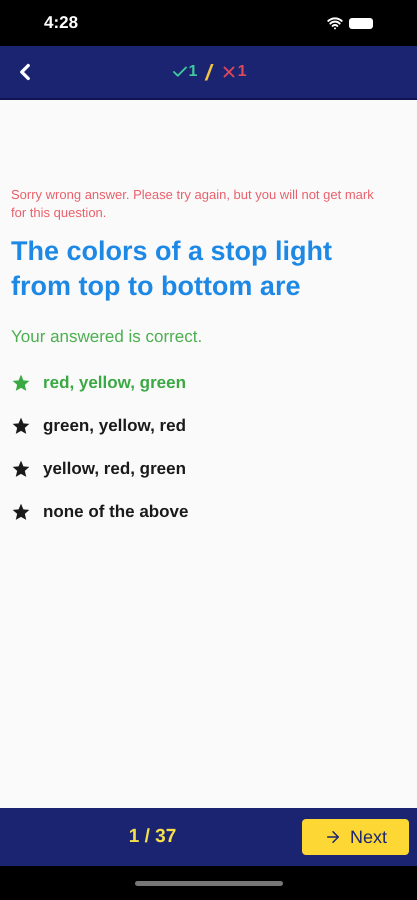  I want to click on answer-option: none of the above, so click(208, 512).